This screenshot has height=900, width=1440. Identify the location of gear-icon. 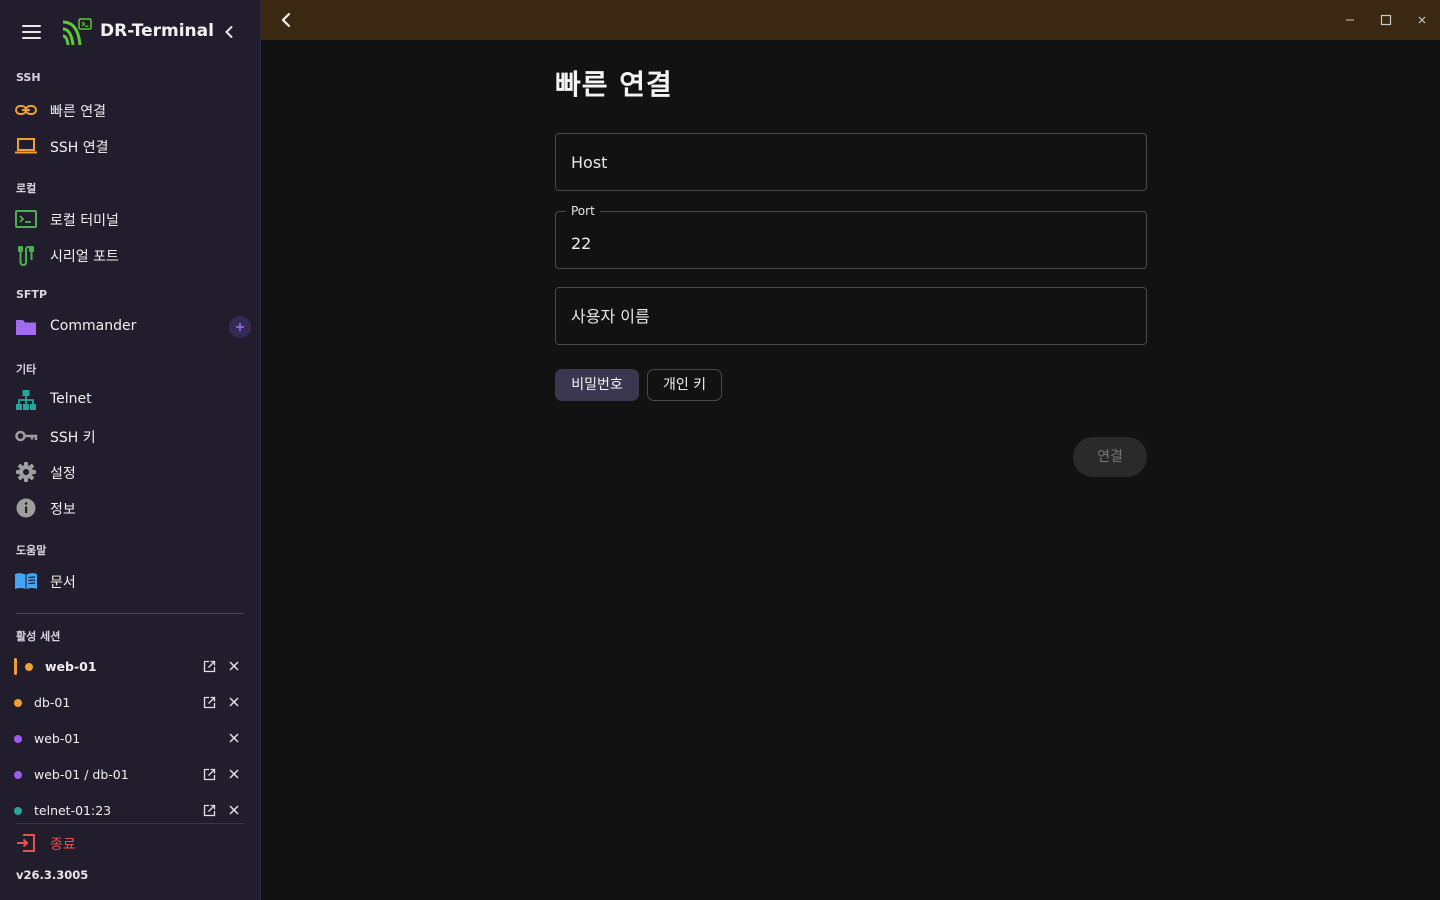
(26, 472).